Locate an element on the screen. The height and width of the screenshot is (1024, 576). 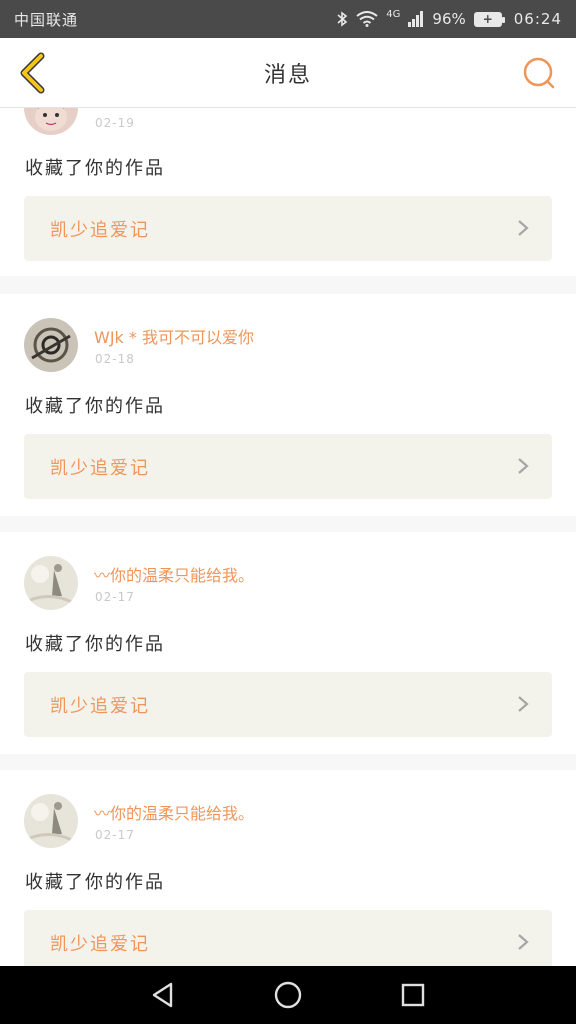
triangle-back-icon is located at coordinates (162, 995).